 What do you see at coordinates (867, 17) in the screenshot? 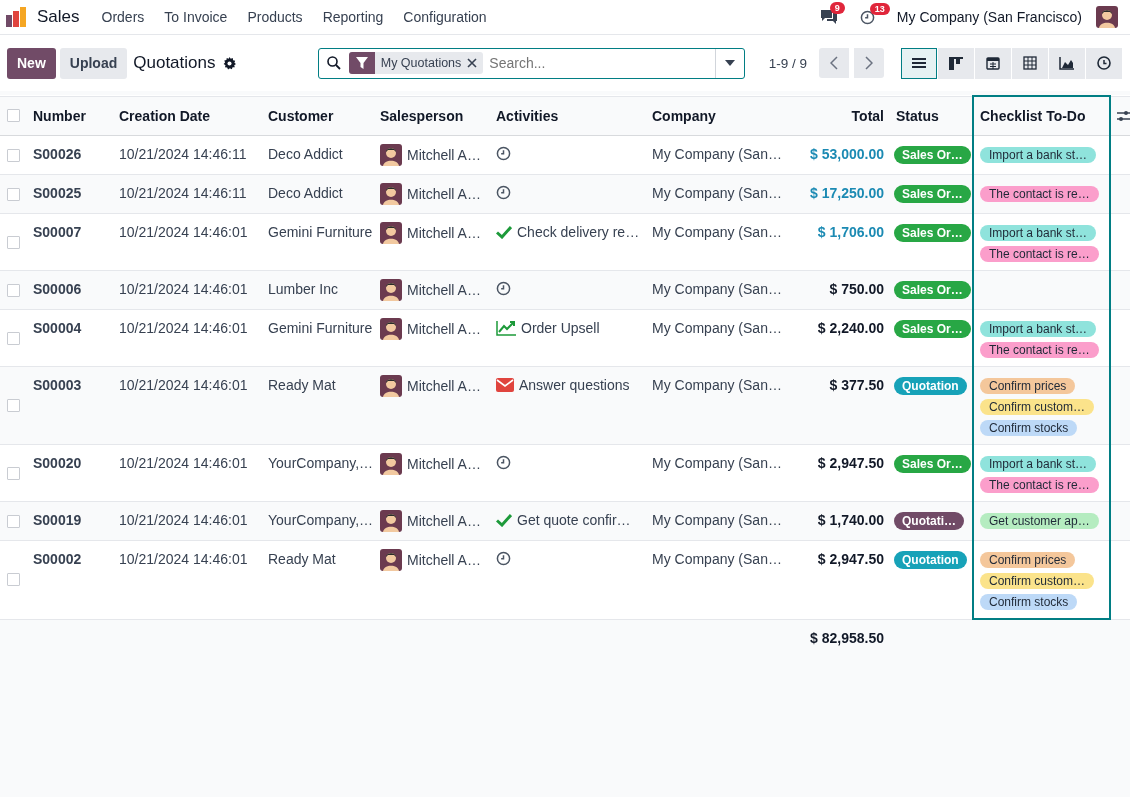
I see `activity-clock-icon` at bounding box center [867, 17].